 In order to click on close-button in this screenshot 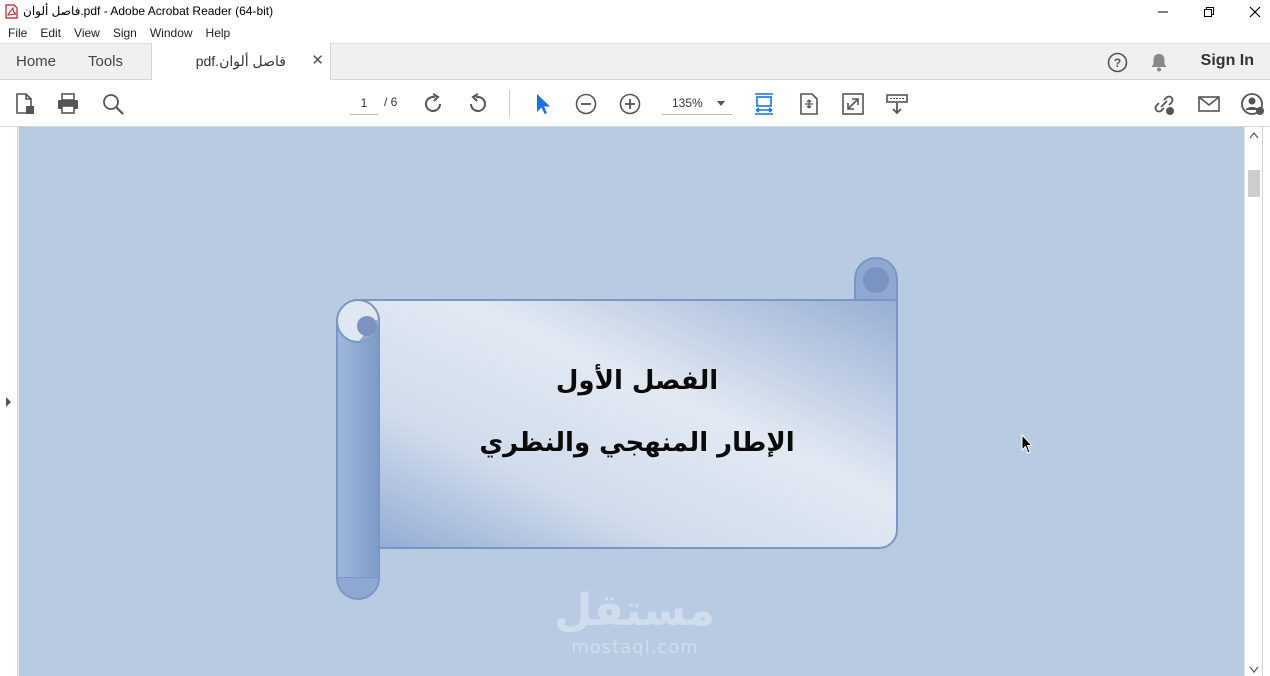, I will do `click(1251, 11)`.